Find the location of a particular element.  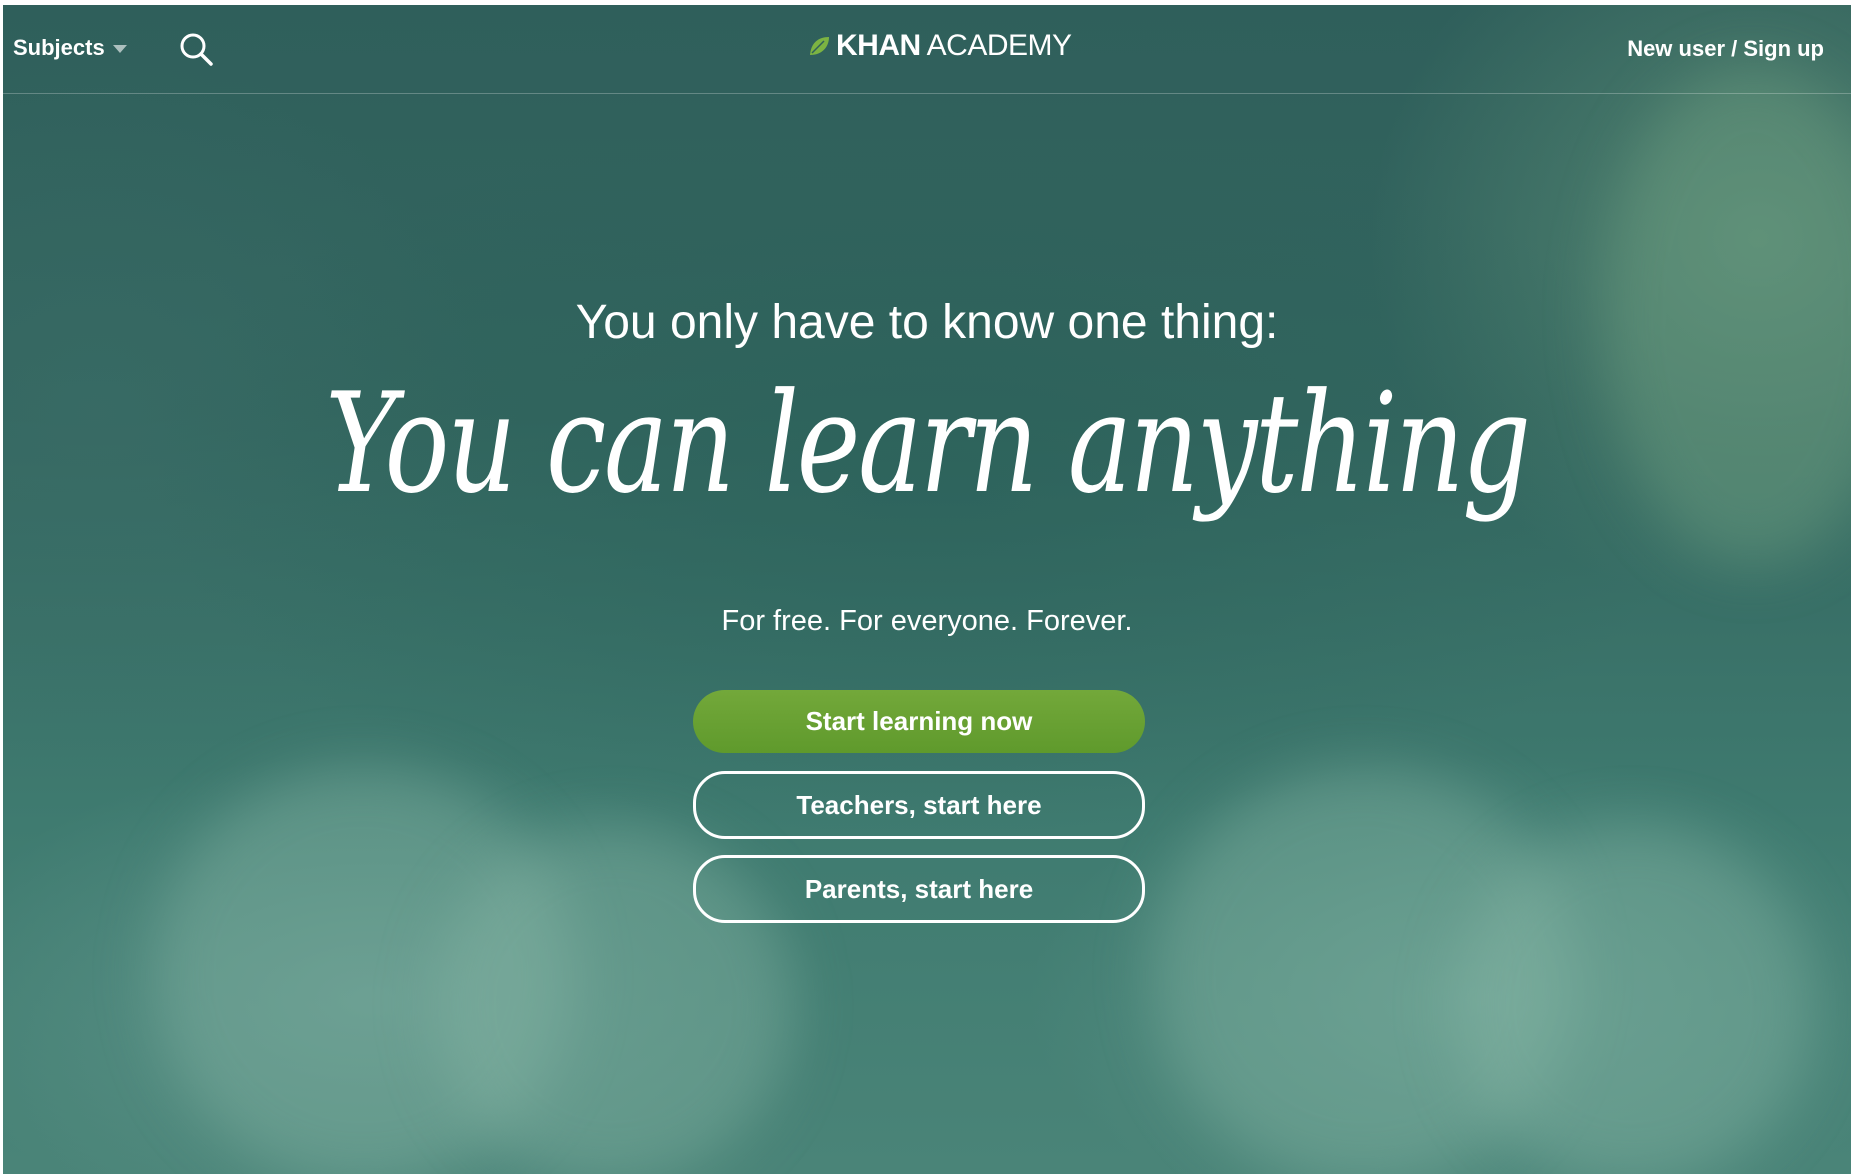

subjects-menu: Subjects is located at coordinates (70, 48).